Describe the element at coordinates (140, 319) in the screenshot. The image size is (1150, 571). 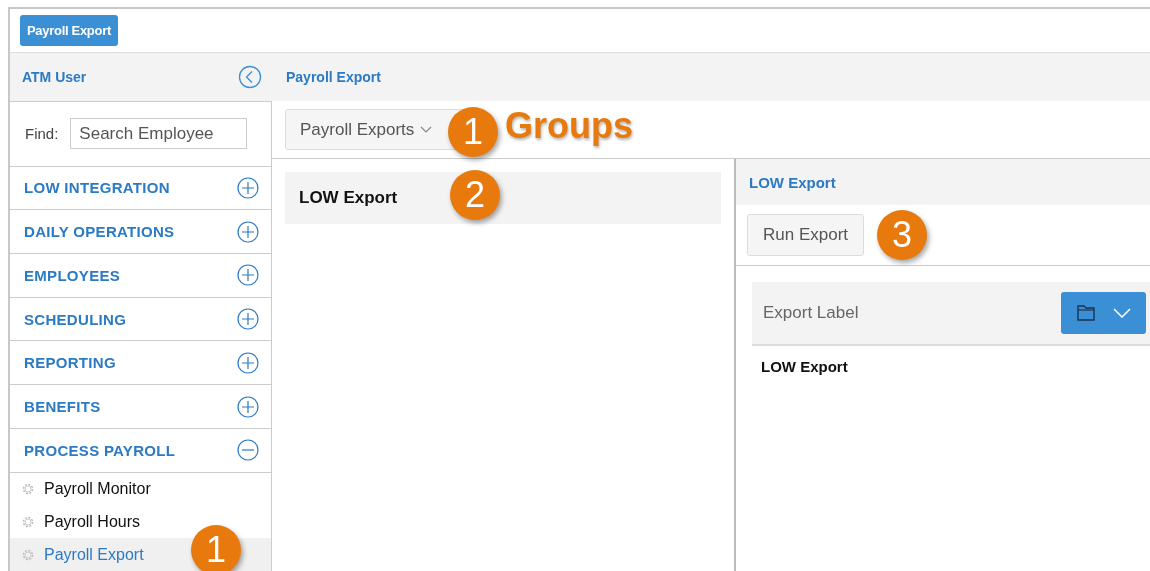
I see `menu-section: SCHEDULING` at that location.